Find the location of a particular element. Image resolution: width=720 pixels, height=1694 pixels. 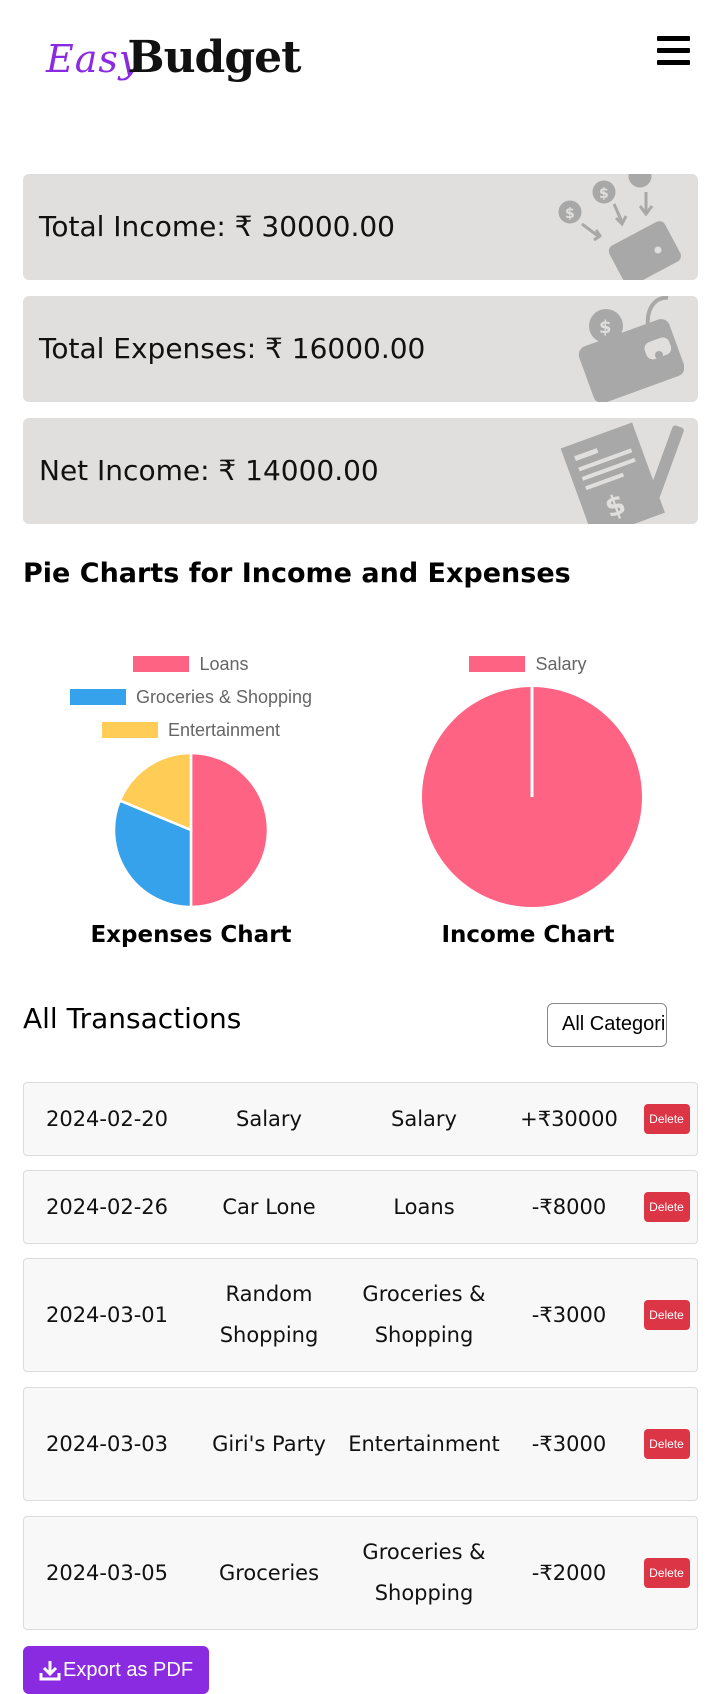

transaction-description: Car Lone is located at coordinates (269, 1206).